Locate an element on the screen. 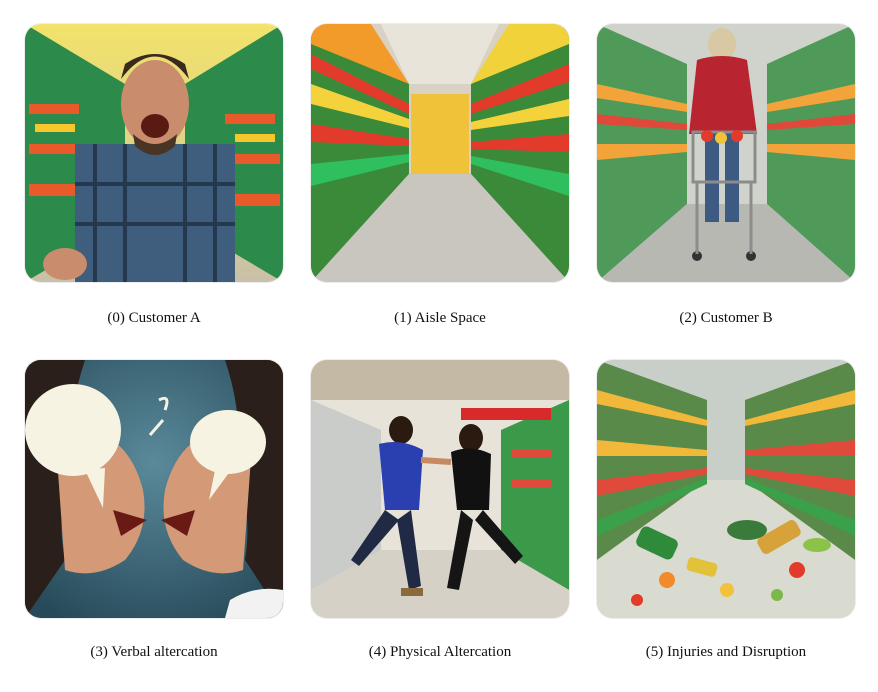 The height and width of the screenshot is (692, 878). woman-with-cart-icon is located at coordinates (726, 153).